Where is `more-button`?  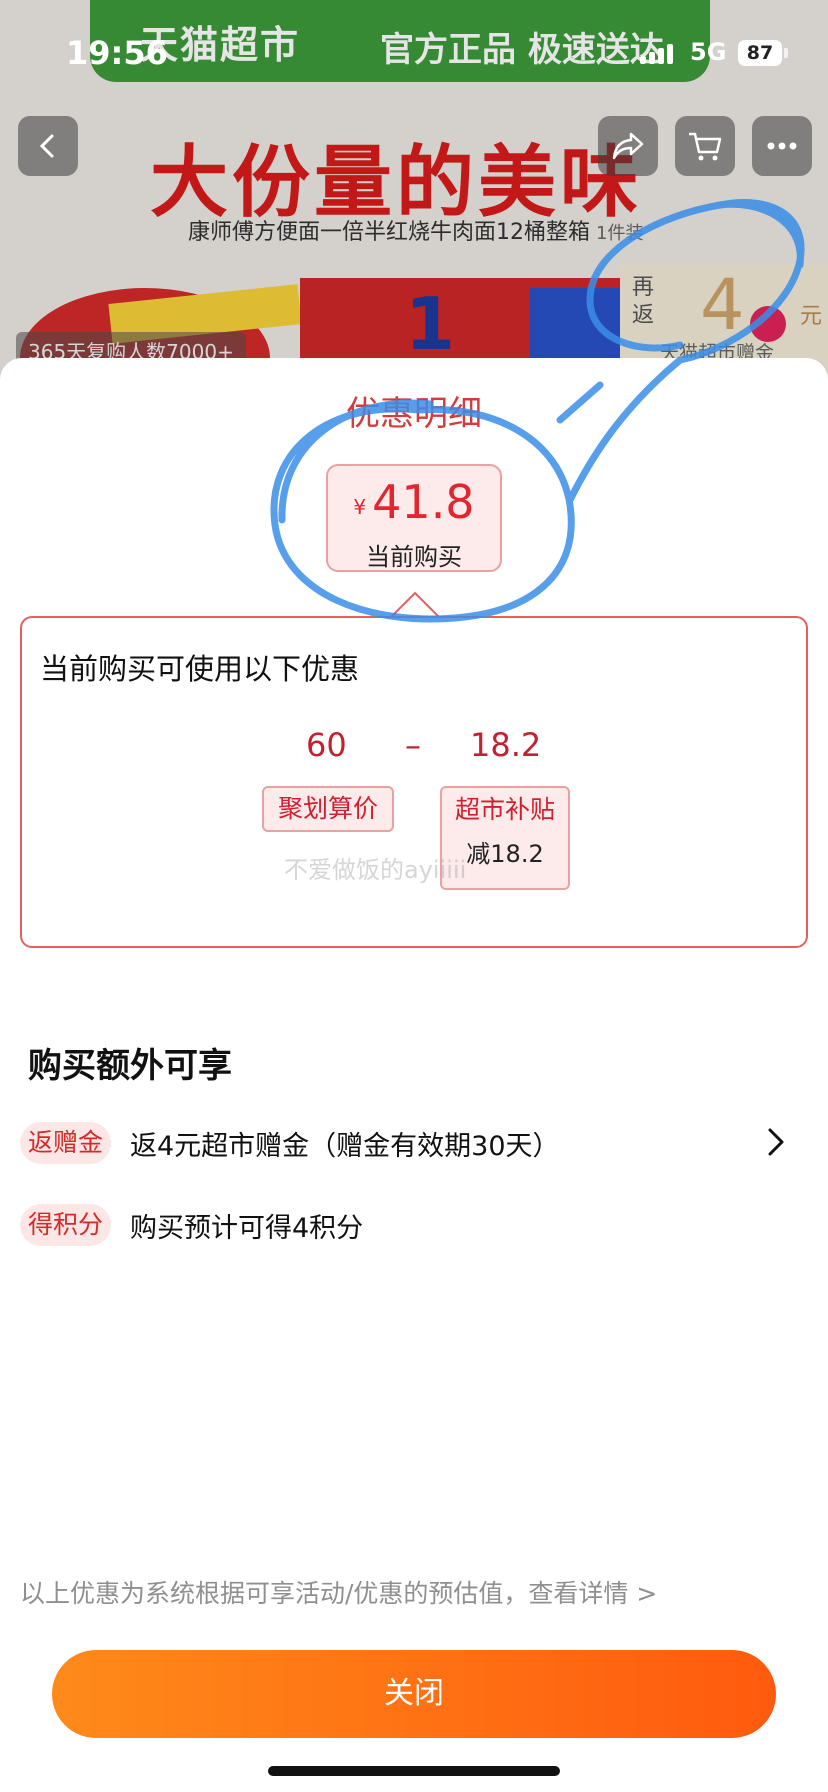
more-button is located at coordinates (782, 146).